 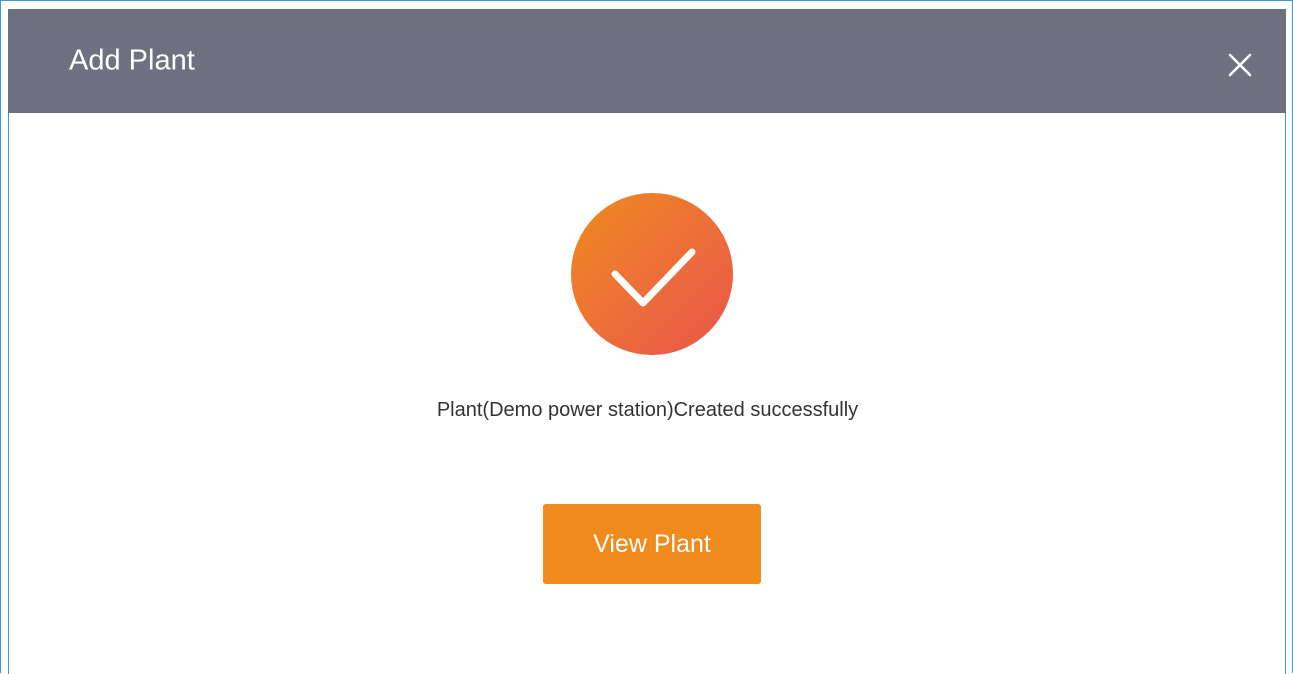 What do you see at coordinates (653, 277) in the screenshot?
I see `checkmark-icon` at bounding box center [653, 277].